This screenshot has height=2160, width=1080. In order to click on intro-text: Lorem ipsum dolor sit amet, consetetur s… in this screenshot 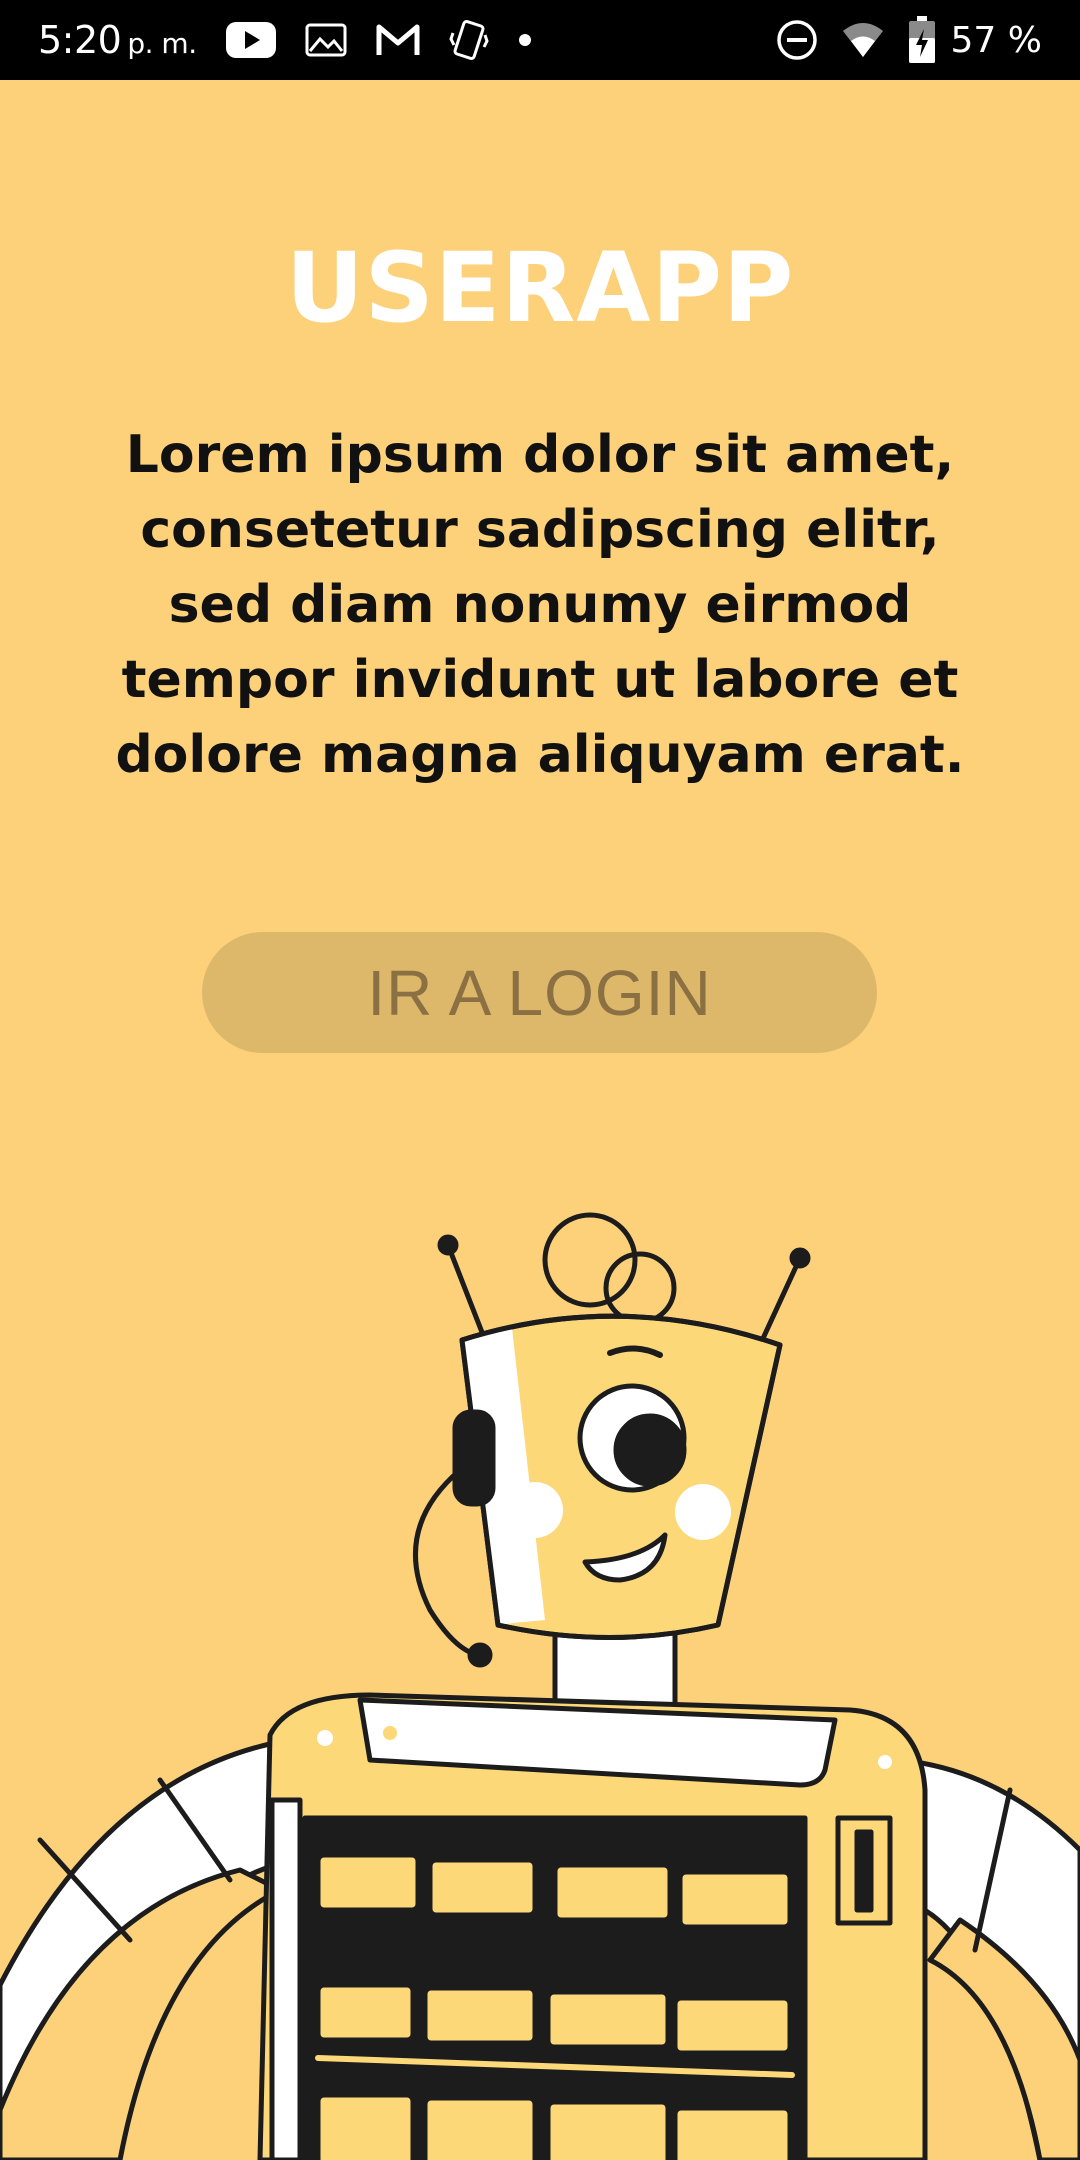, I will do `click(540, 605)`.